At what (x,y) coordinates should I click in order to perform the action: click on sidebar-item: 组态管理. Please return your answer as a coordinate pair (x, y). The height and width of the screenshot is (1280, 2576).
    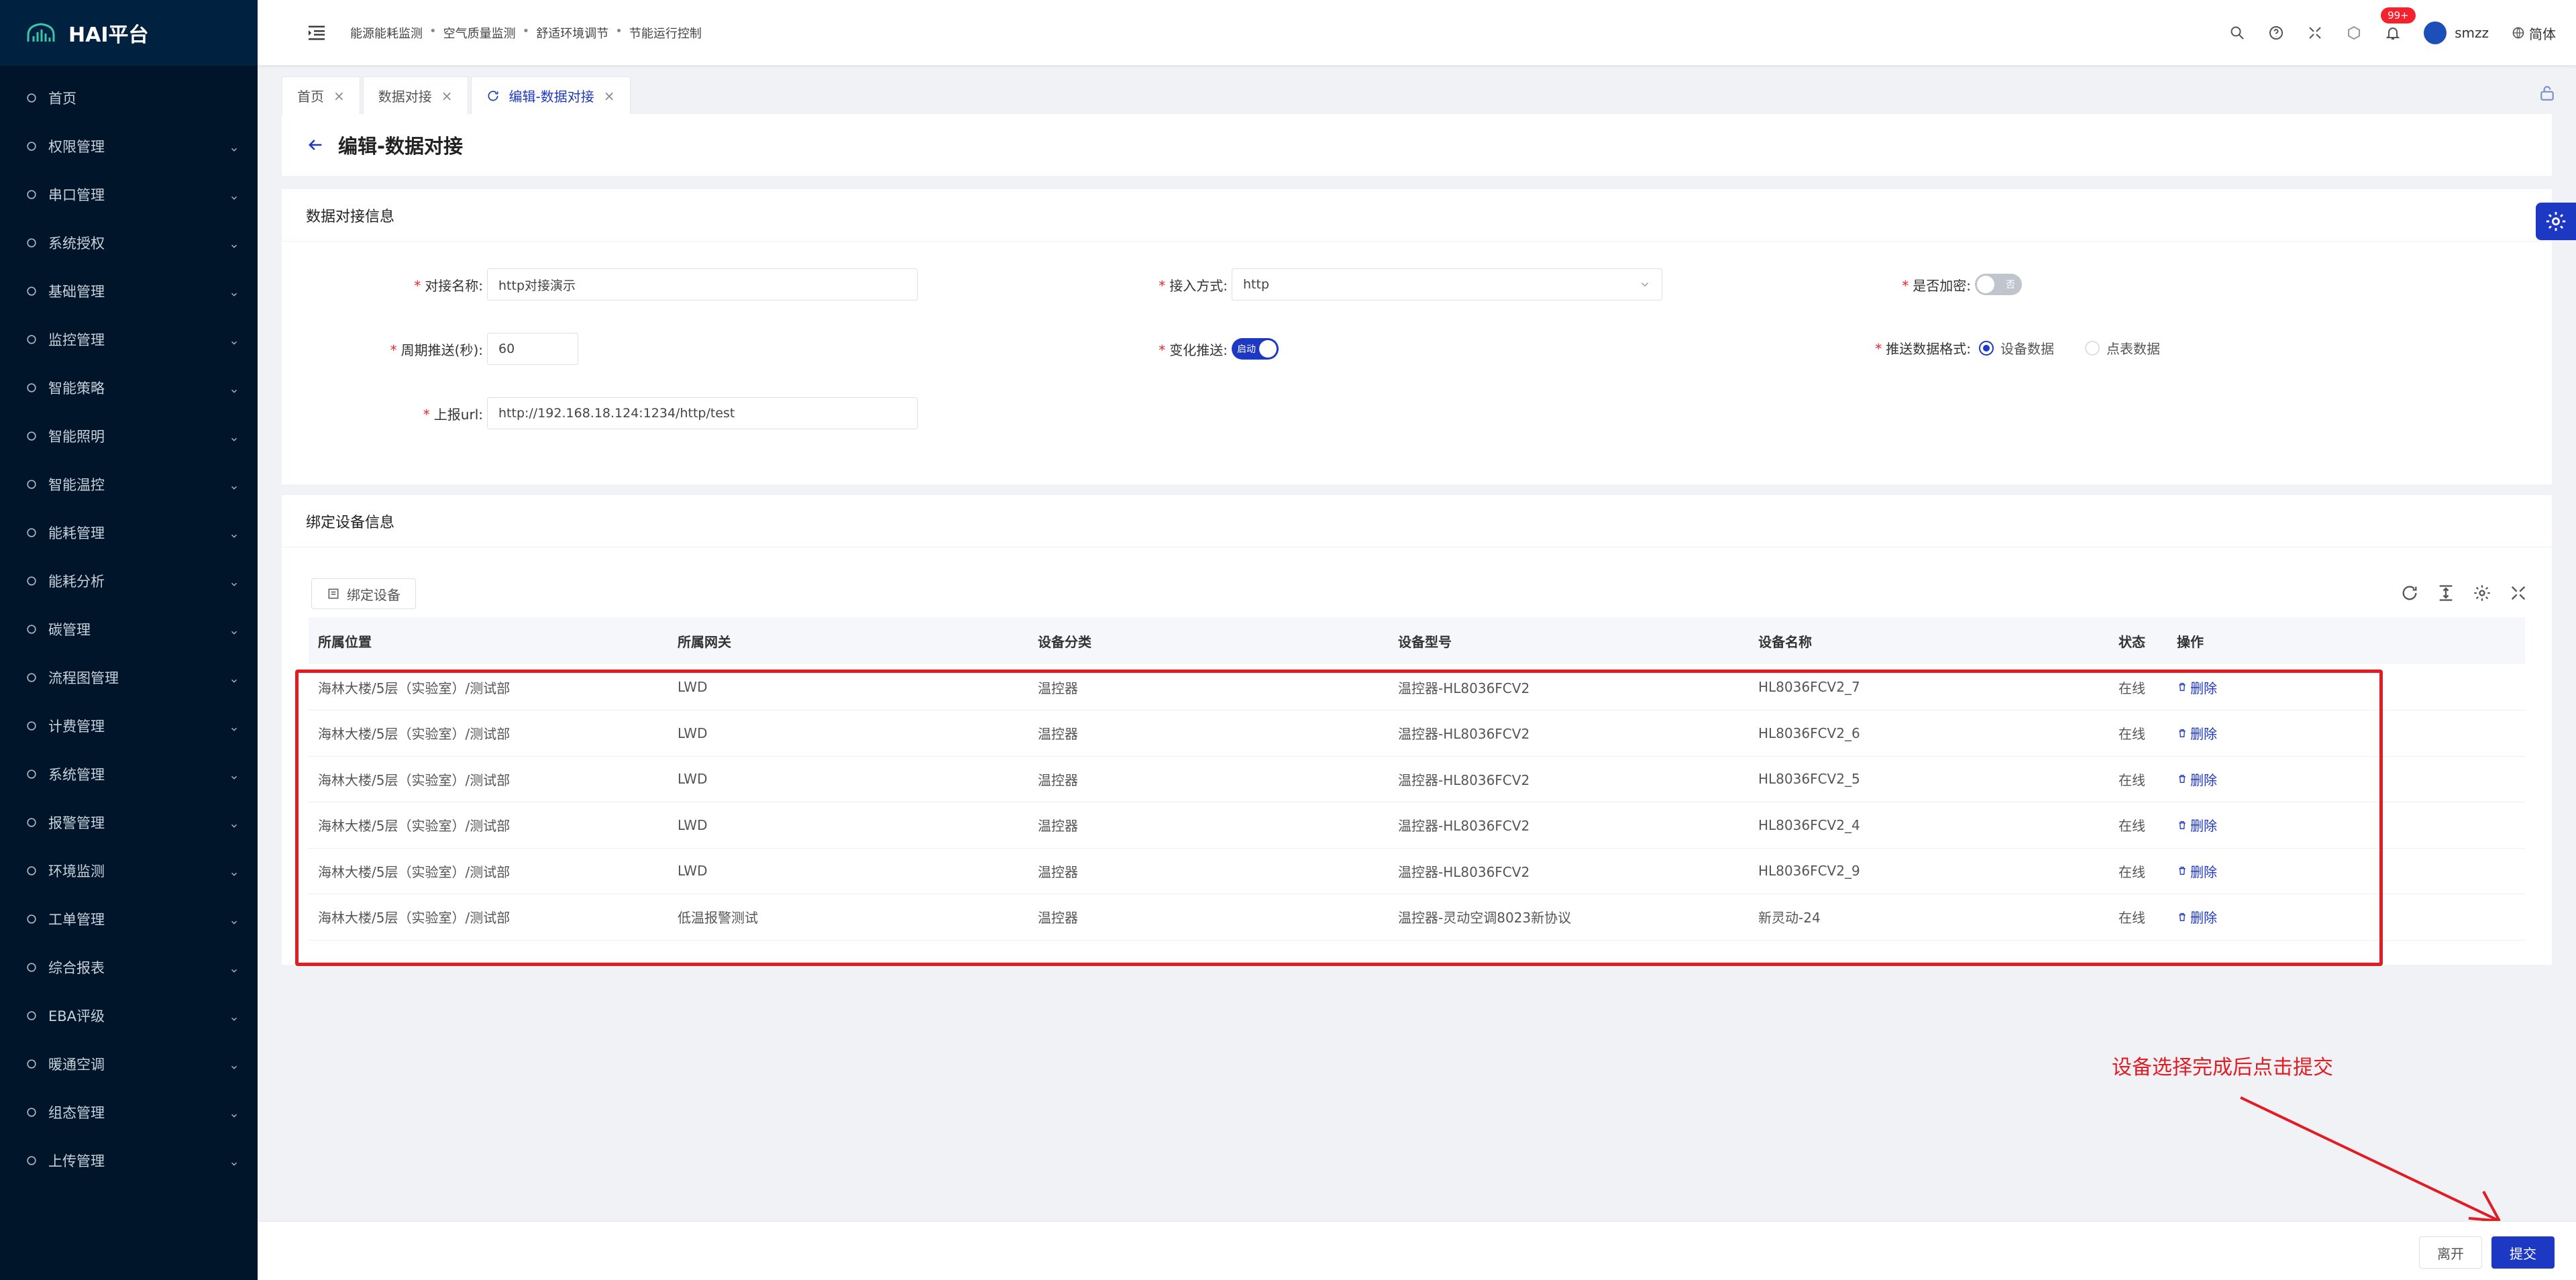
    Looking at the image, I should click on (129, 1112).